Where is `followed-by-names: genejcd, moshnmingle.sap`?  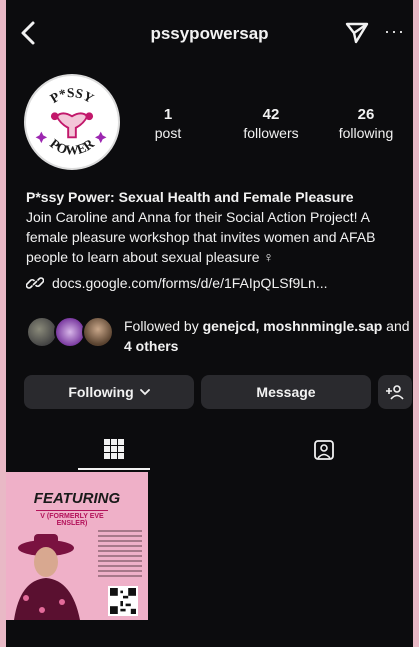
followed-by-names: genejcd, moshnmingle.sap is located at coordinates (292, 326).